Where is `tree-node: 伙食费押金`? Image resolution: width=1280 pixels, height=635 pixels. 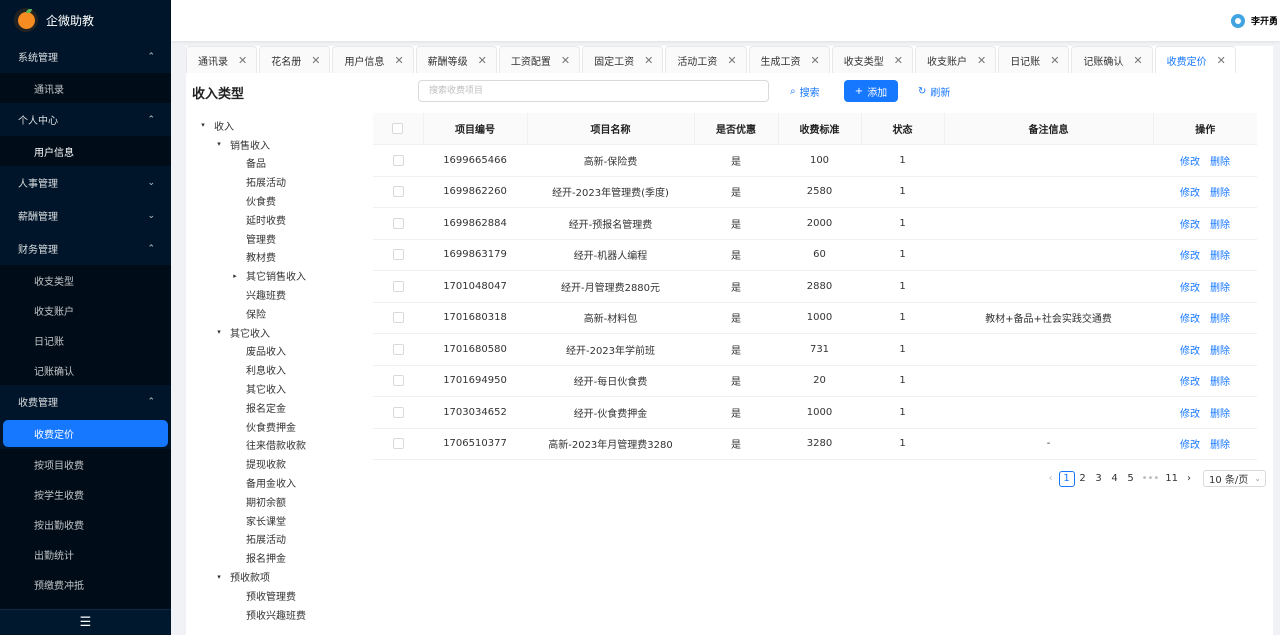 tree-node: 伙食费押金 is located at coordinates (283, 426).